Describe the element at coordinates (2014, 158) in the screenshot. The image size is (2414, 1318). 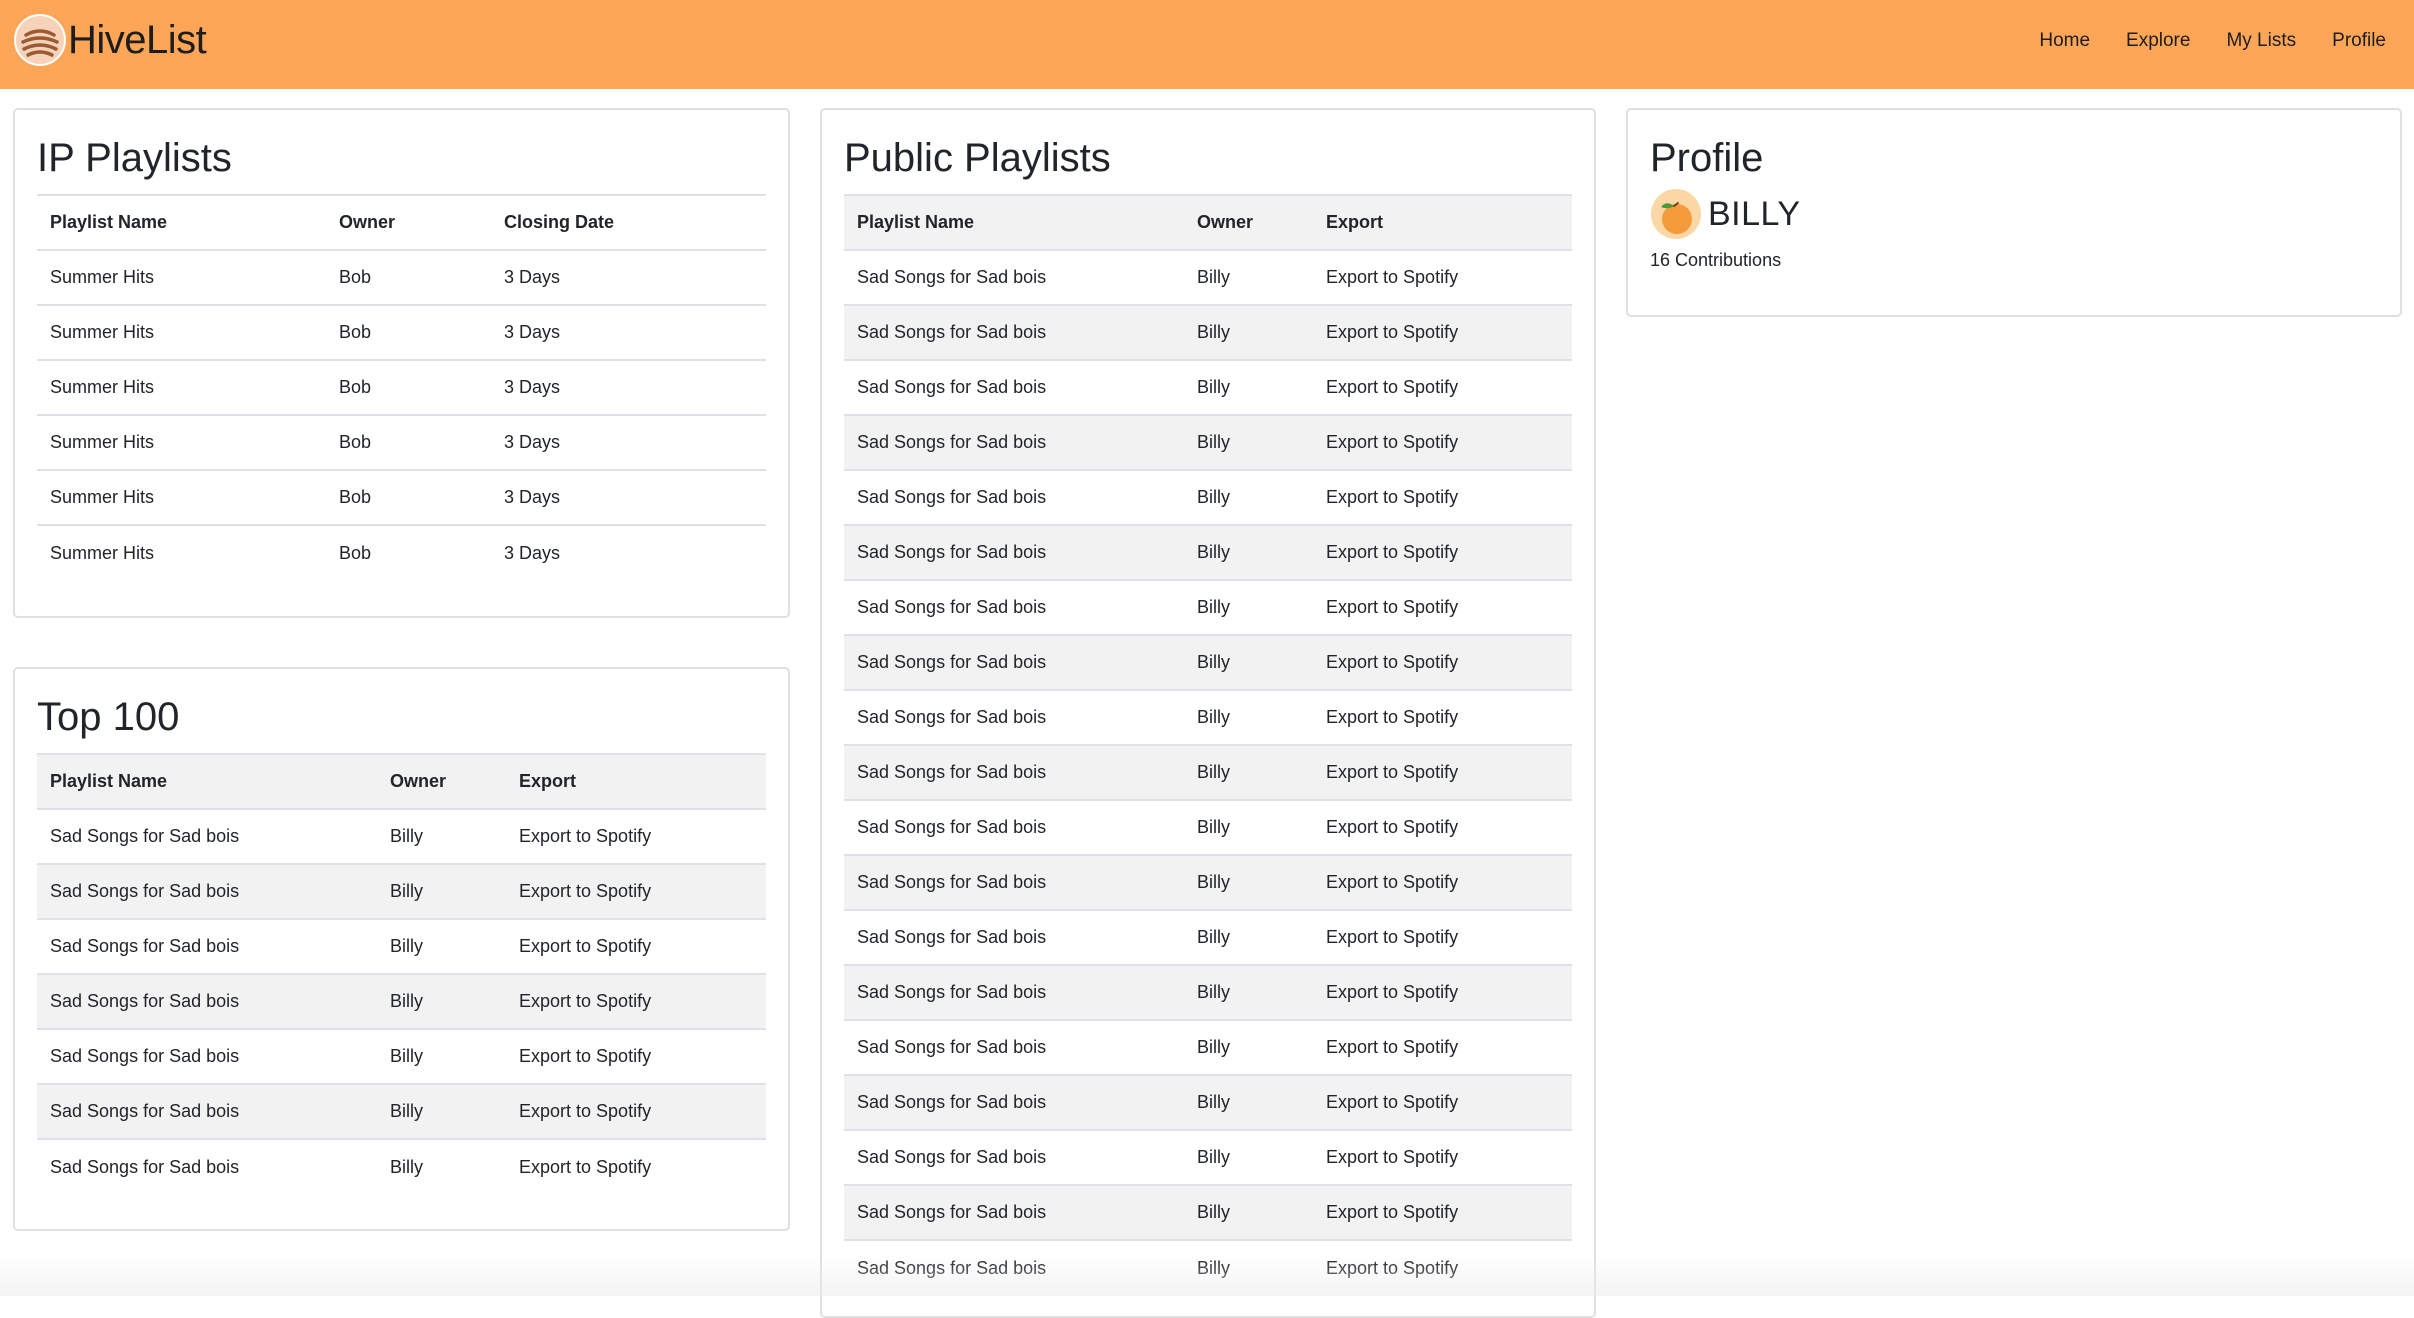
I see `profile-title: Profile` at that location.